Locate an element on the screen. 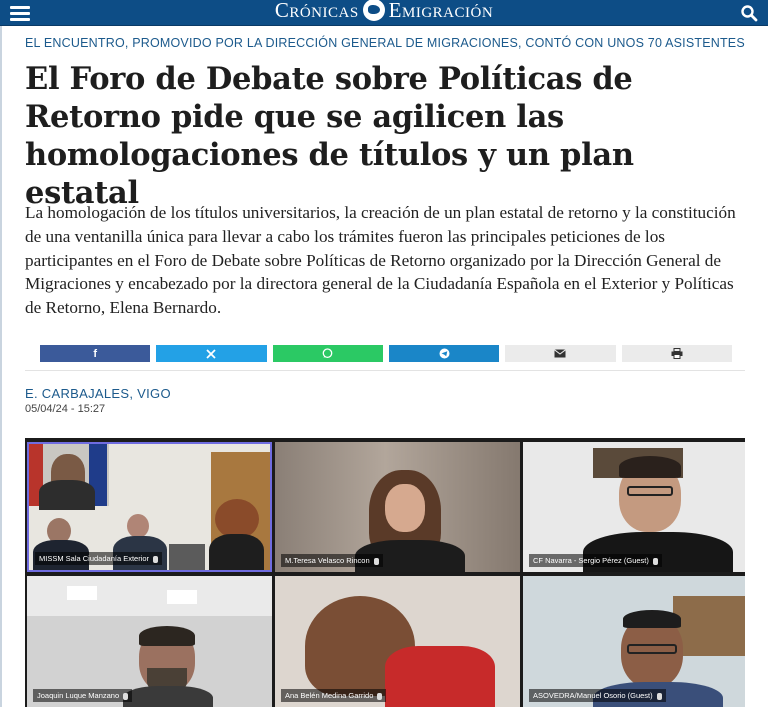  share-bar: f is located at coordinates (386, 353).